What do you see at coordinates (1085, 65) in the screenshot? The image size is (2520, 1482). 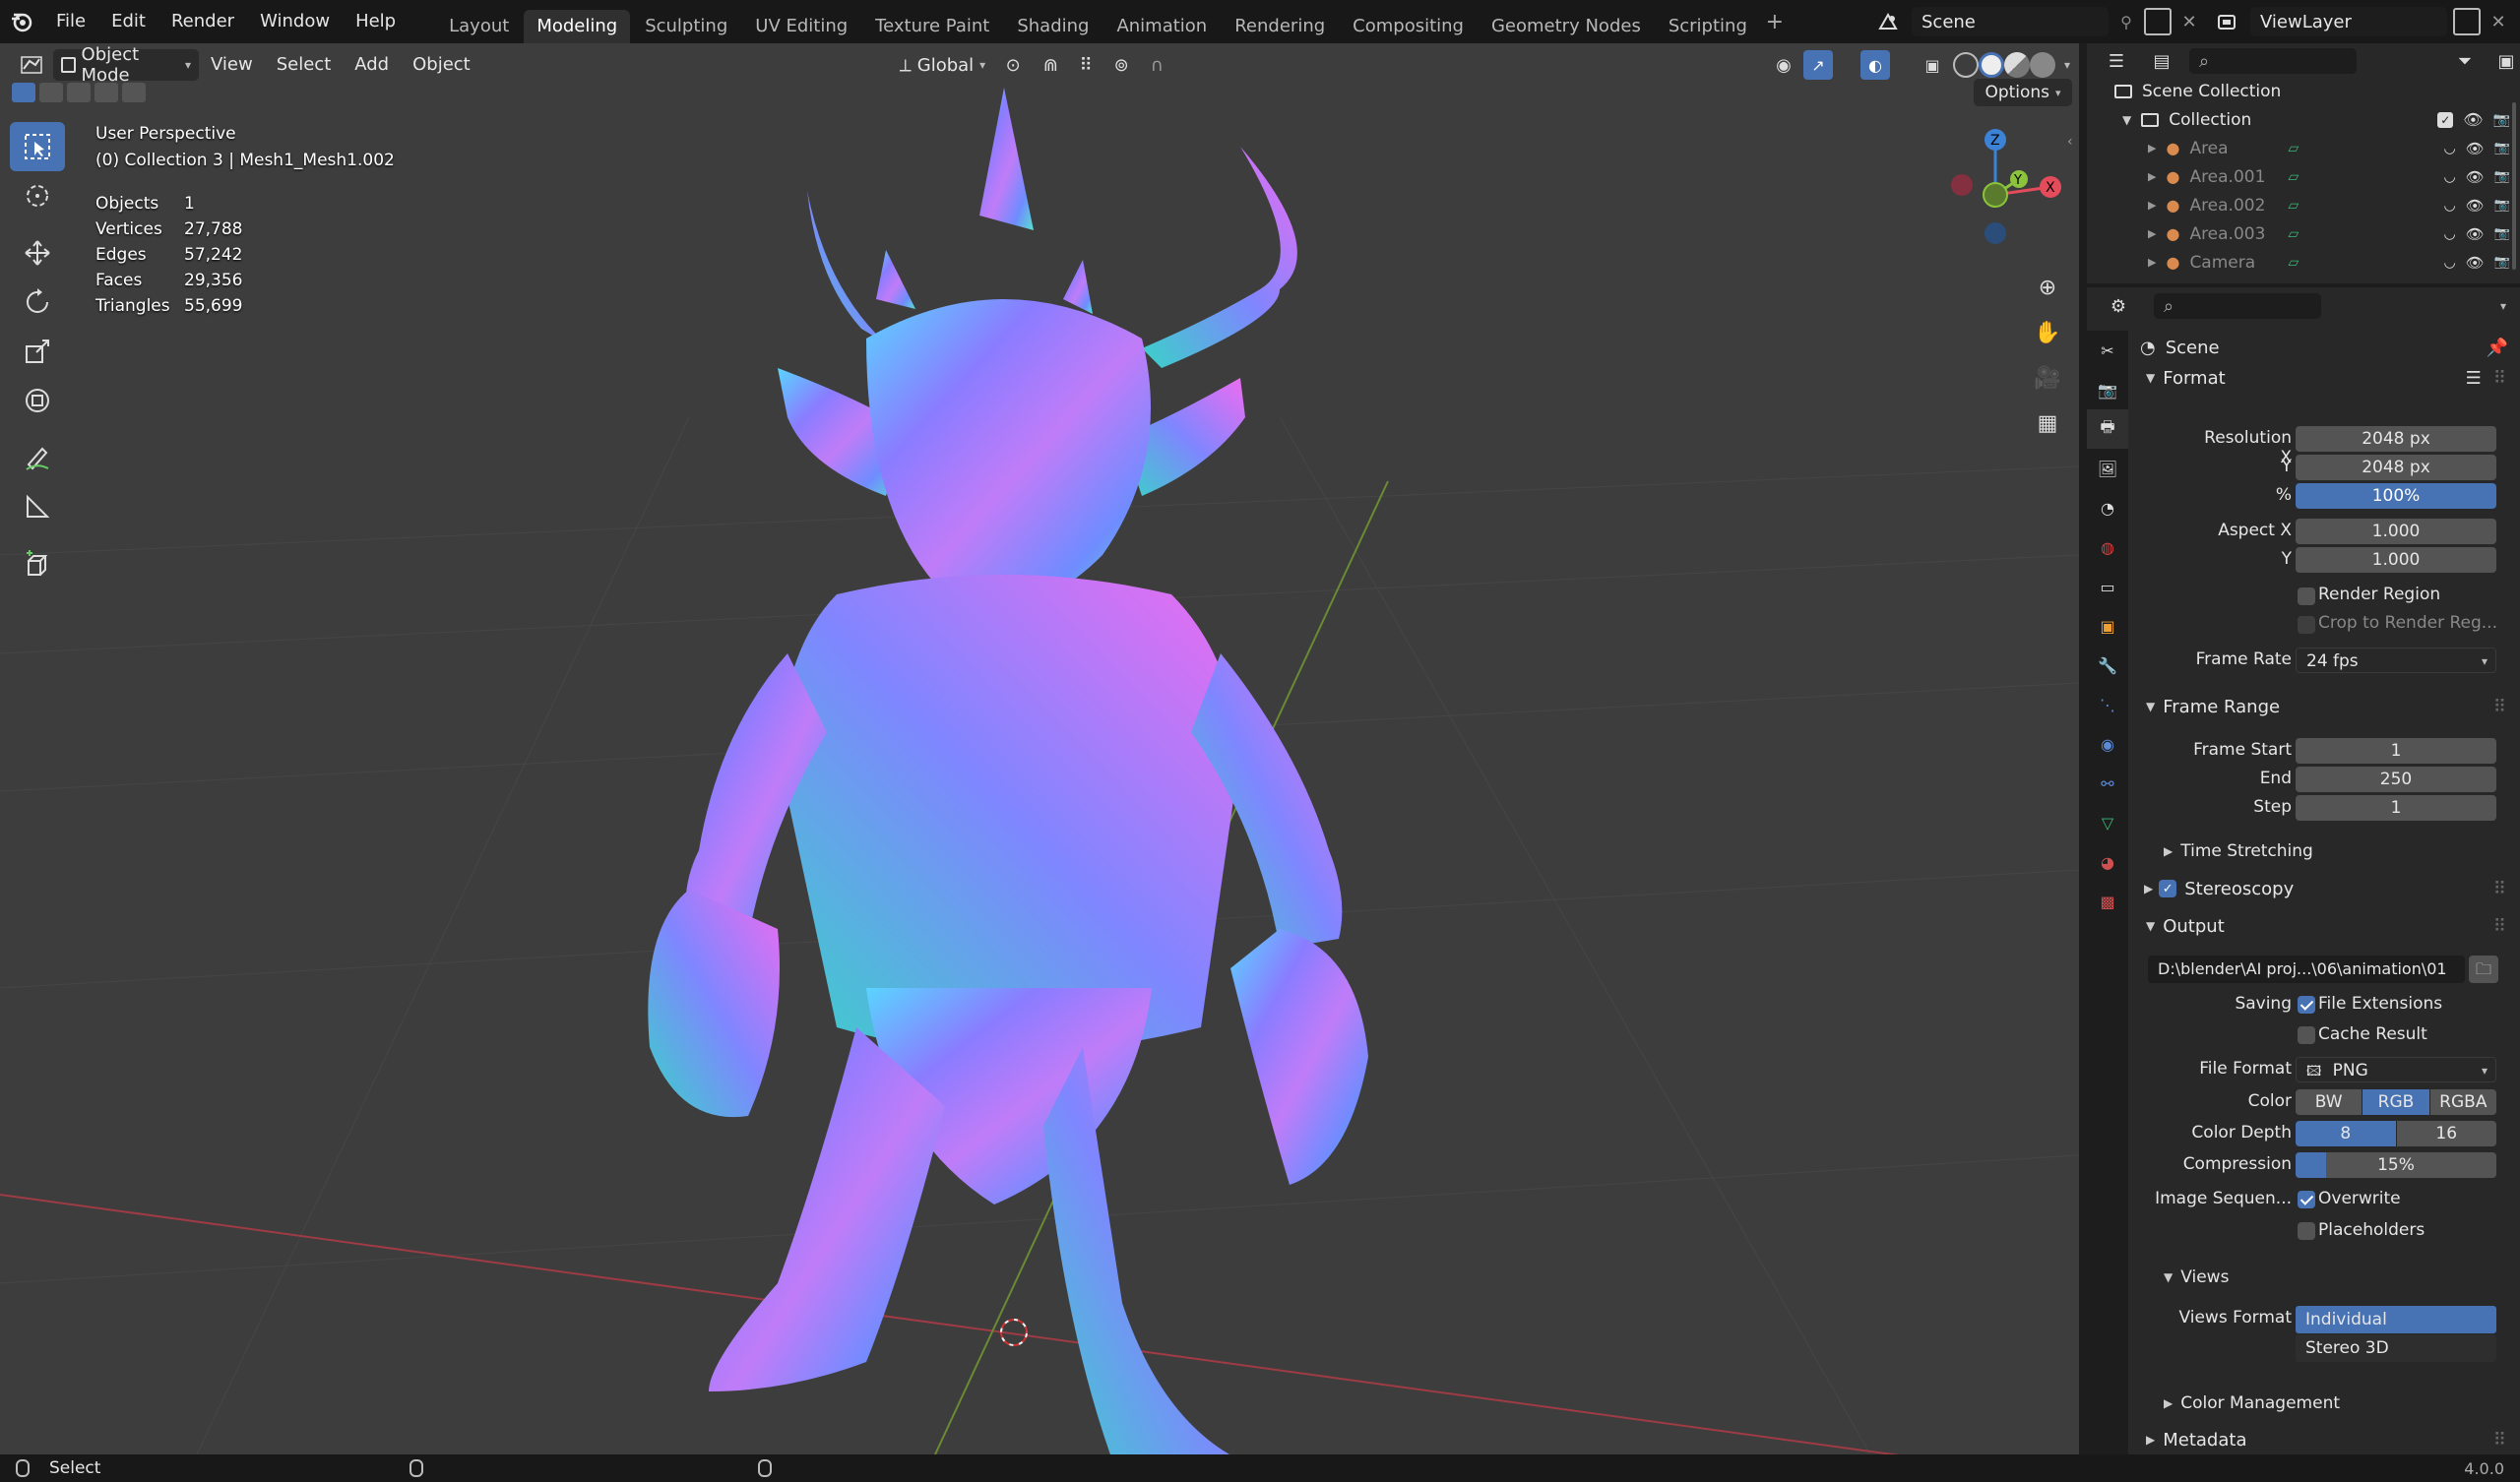 I see `snap-target-icon: ⠿` at bounding box center [1085, 65].